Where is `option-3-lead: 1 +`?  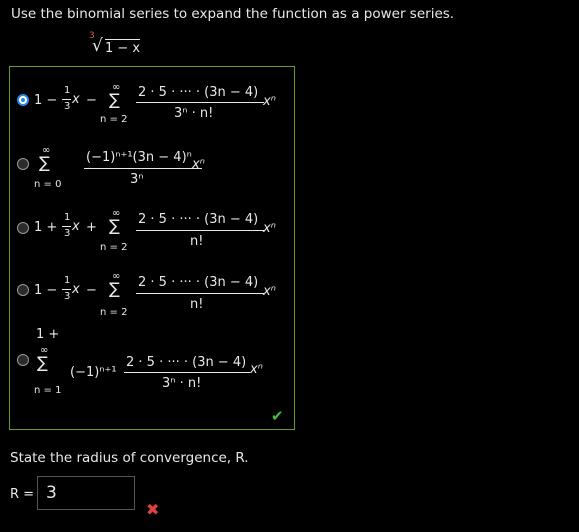
option-3-lead: 1 + is located at coordinates (46, 227).